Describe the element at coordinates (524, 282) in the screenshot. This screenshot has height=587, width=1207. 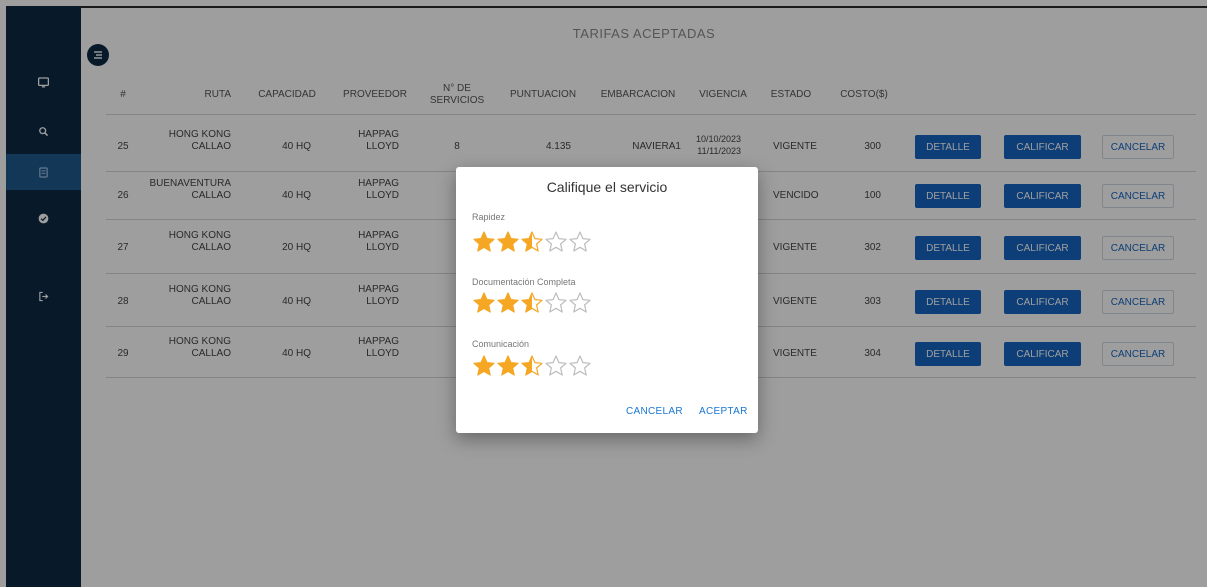
I see `criterion-label-documentacion: Documentación Completa` at that location.